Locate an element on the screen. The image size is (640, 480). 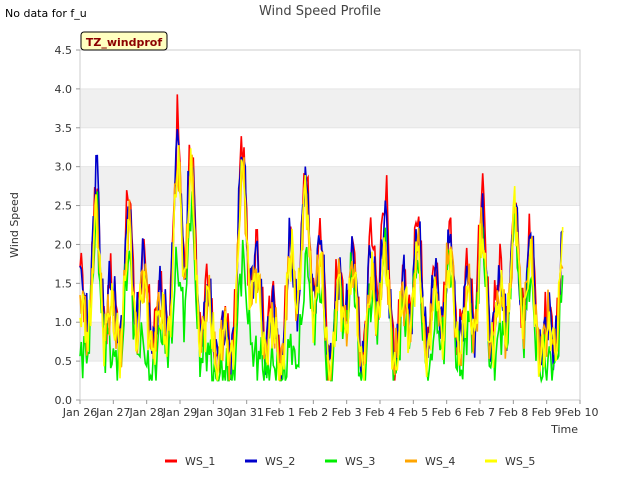
x-tick-label: Feb 10 is located at coordinates (580, 412).